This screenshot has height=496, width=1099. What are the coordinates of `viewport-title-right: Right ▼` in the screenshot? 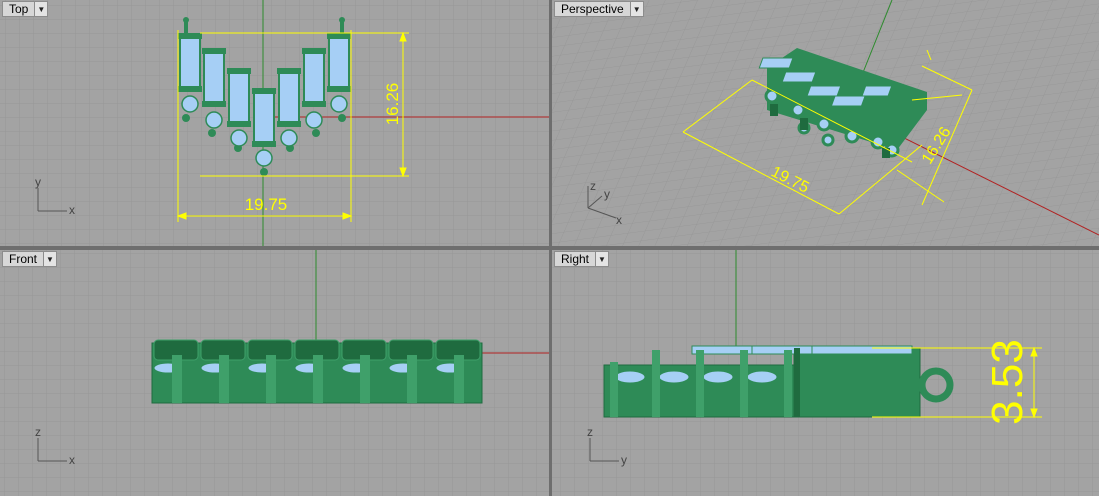 It's located at (582, 259).